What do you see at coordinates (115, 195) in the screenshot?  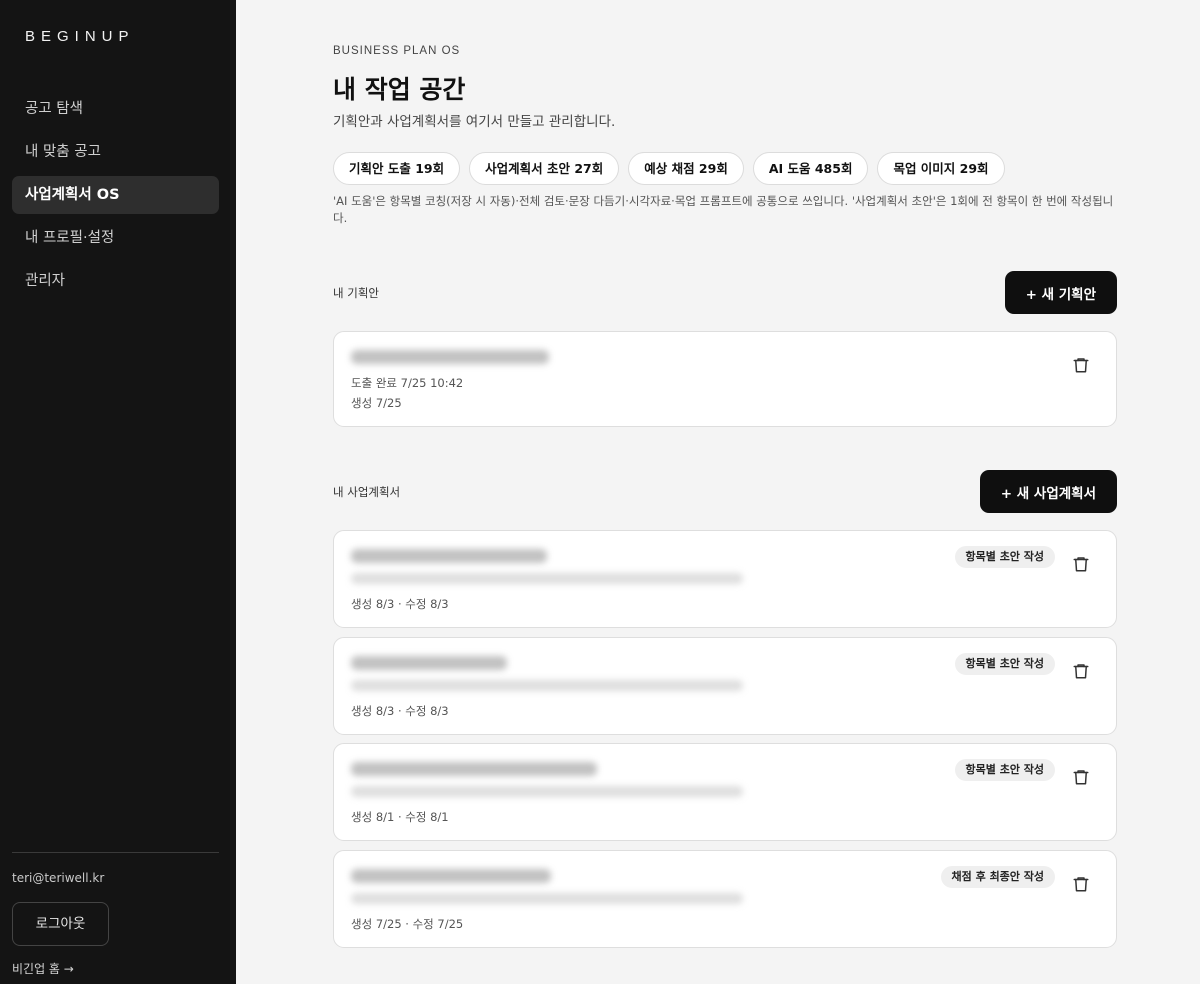 I see `sidebar-item-business-plan-os: 사업계획서 OS` at bounding box center [115, 195].